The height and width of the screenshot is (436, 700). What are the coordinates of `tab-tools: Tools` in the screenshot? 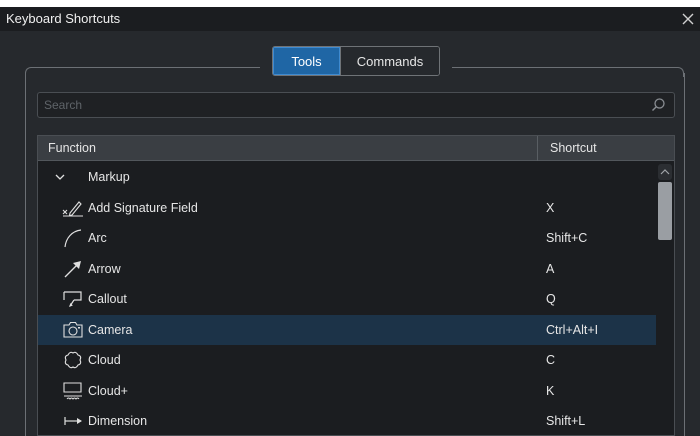 It's located at (306, 61).